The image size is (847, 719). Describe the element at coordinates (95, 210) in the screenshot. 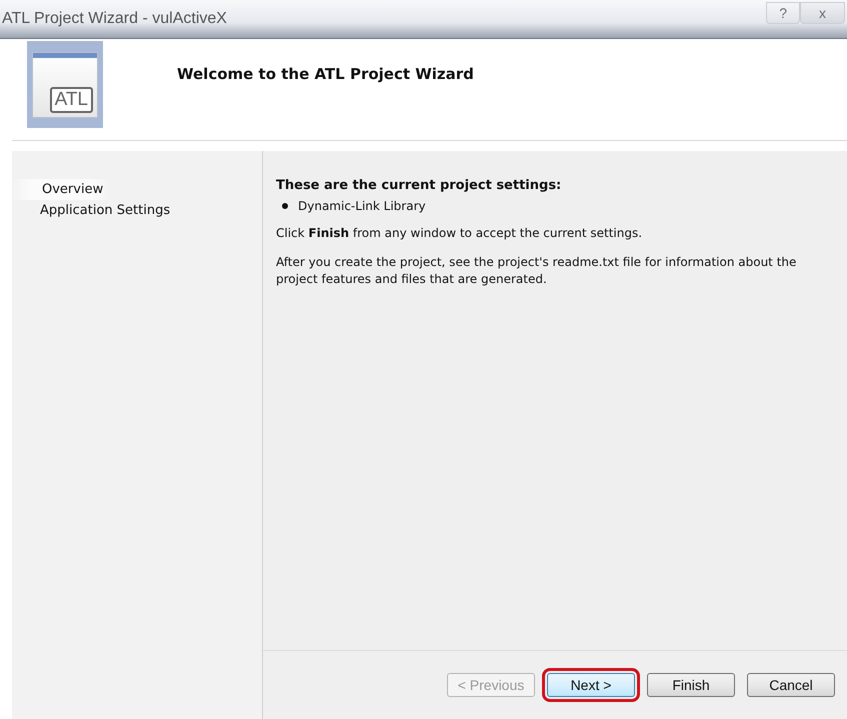

I see `sidebar-item: Application Settings` at that location.